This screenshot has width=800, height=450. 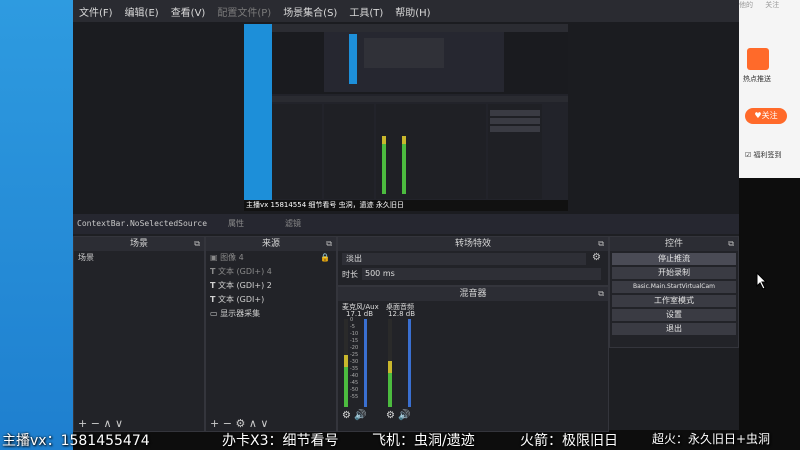 What do you see at coordinates (271, 314) in the screenshot?
I see `source-item: ▭ 显示器采集` at bounding box center [271, 314].